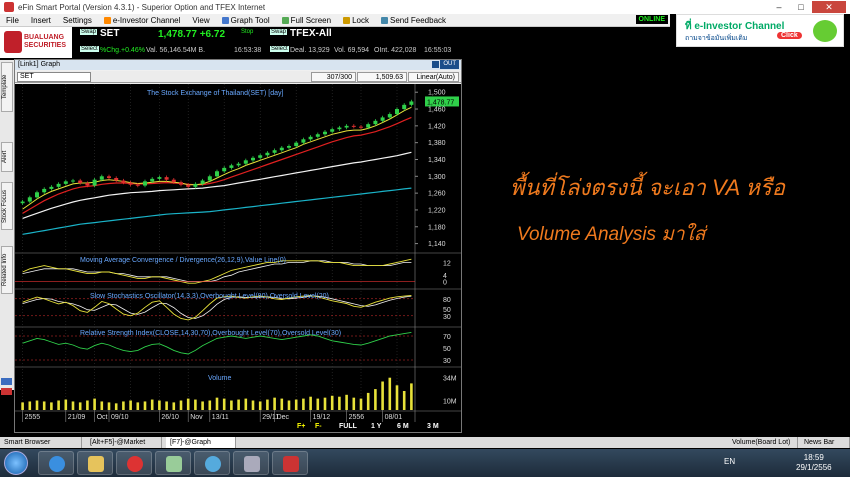  What do you see at coordinates (16, 463) in the screenshot?
I see `start-button` at bounding box center [16, 463].